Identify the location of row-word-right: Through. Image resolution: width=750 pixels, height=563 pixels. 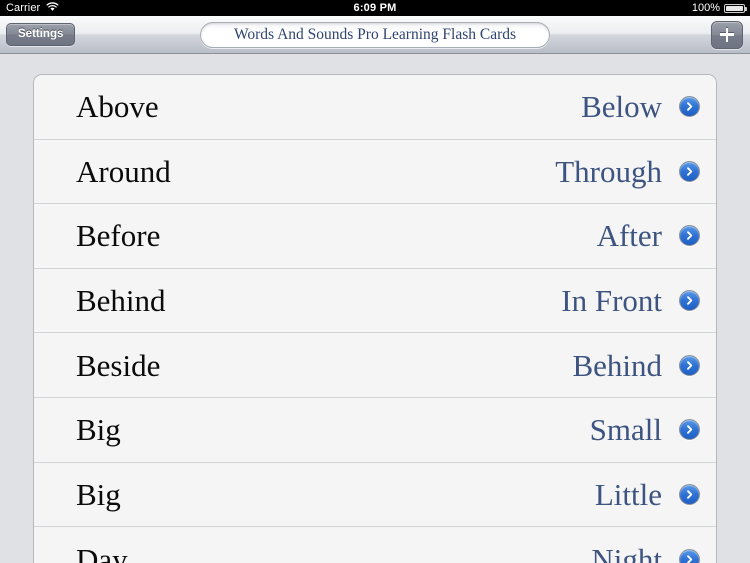
(608, 171).